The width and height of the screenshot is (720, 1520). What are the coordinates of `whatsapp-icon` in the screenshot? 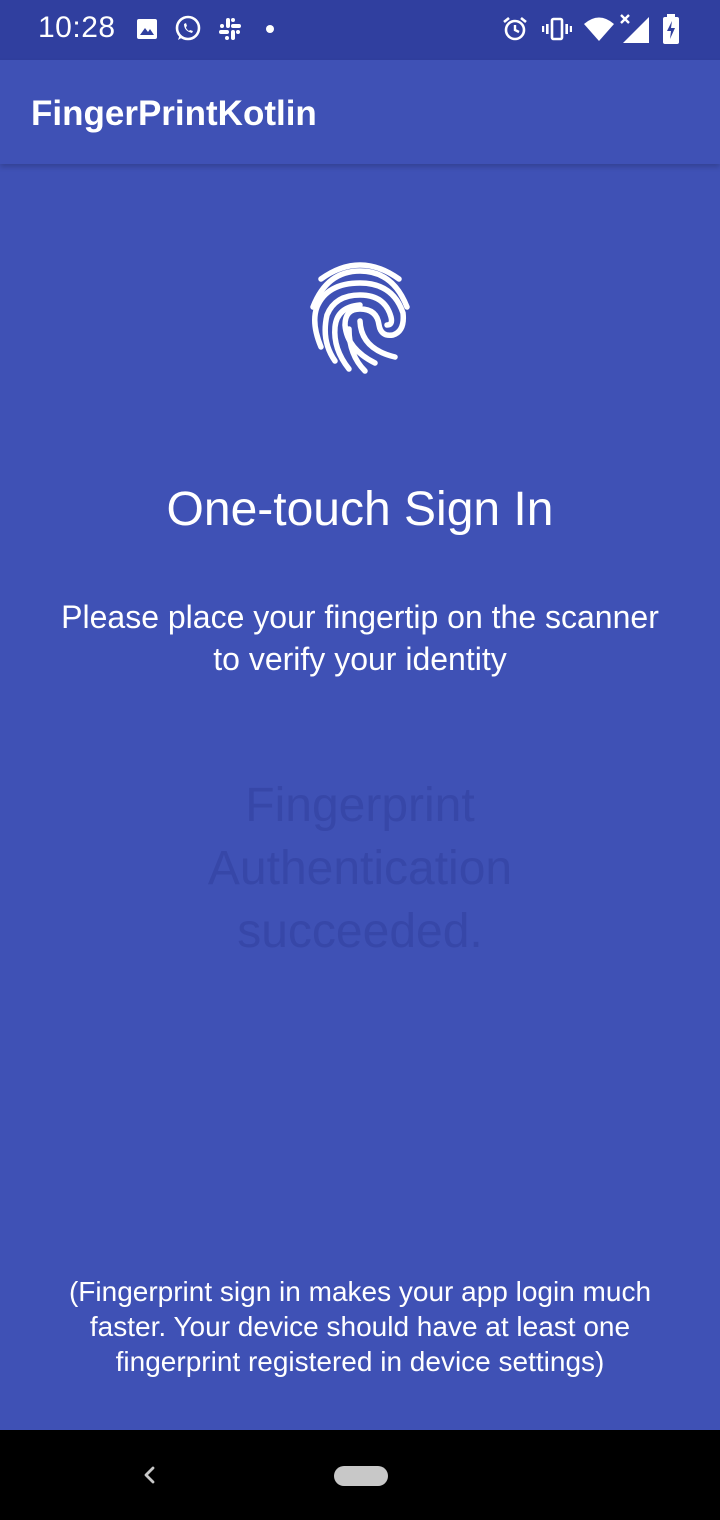 It's located at (188, 29).